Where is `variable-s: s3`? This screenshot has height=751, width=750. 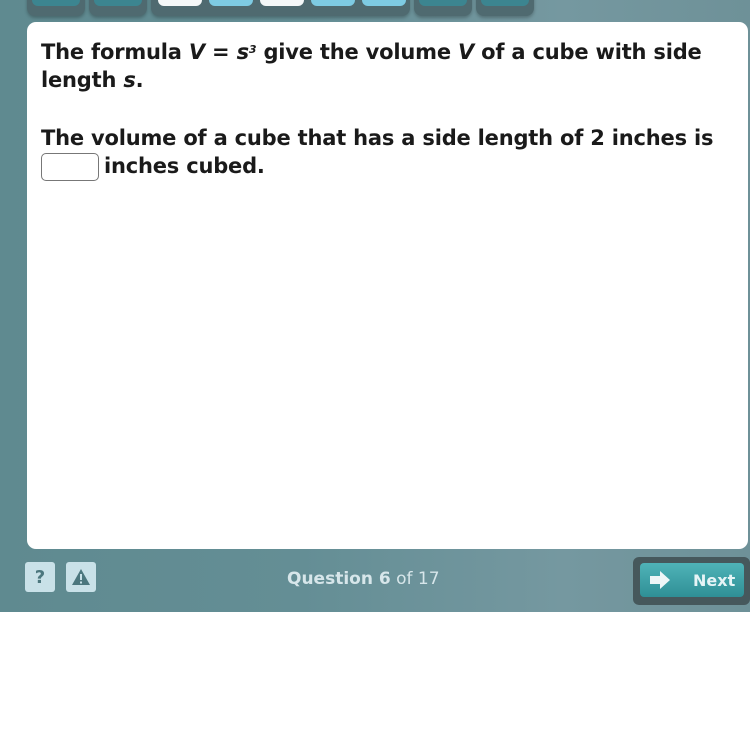
variable-s: s3 is located at coordinates (247, 52).